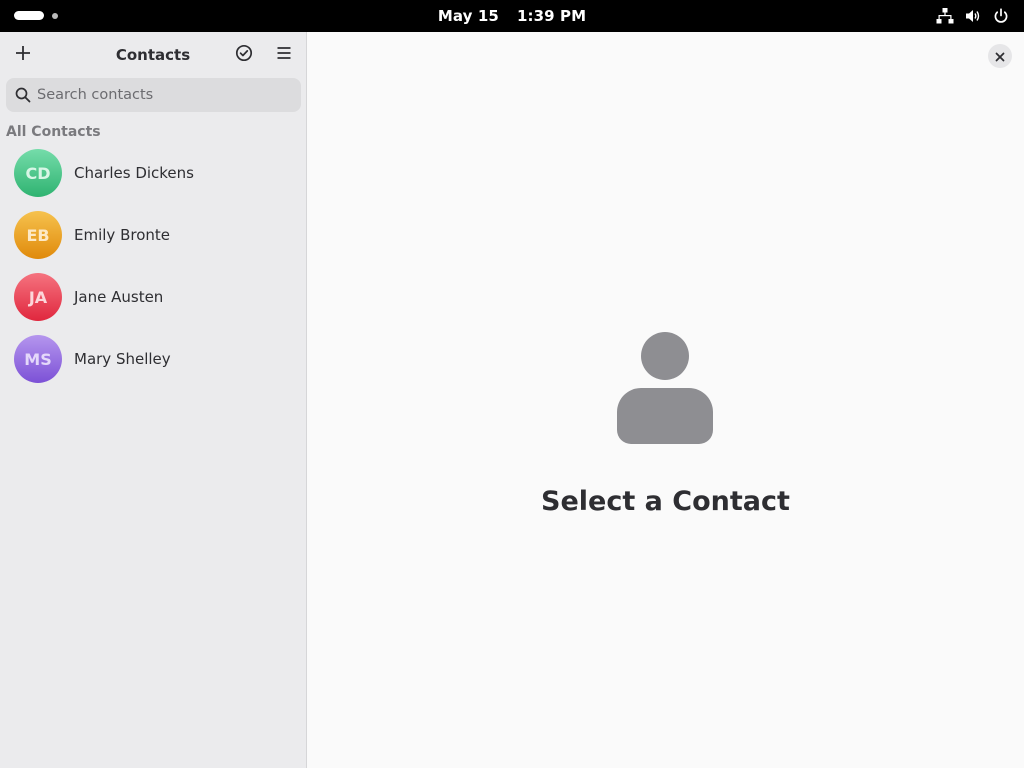 Image resolution: width=1024 pixels, height=768 pixels. I want to click on contact-name: Jane Austen, so click(119, 297).